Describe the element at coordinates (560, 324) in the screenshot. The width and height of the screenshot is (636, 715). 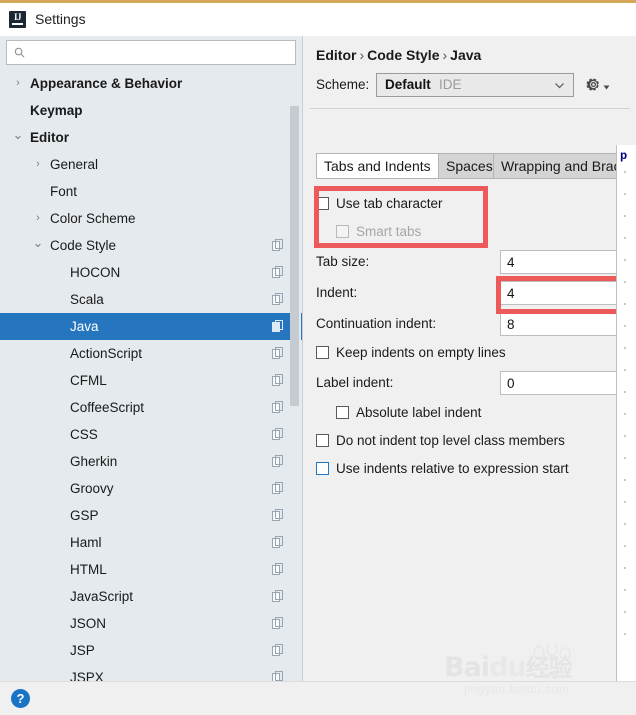
I see `continuation-indent-field` at that location.